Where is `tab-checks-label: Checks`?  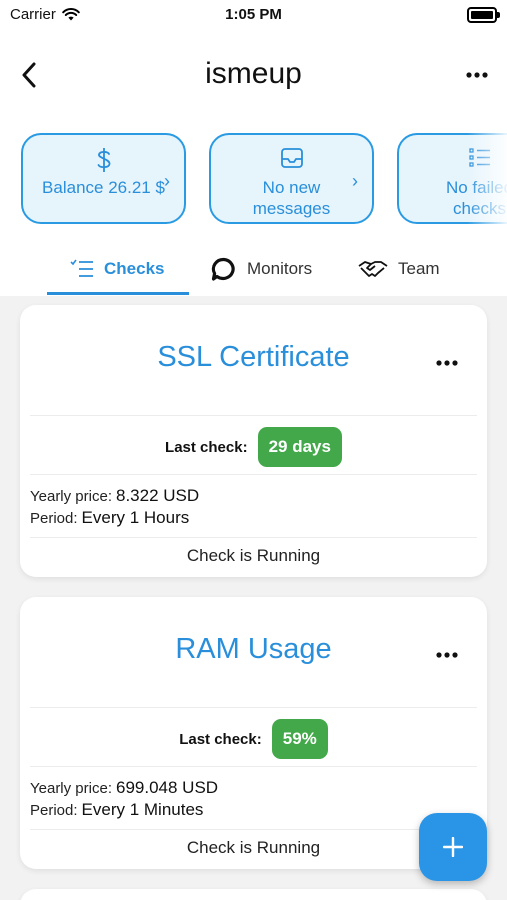
tab-checks-label: Checks is located at coordinates (134, 268).